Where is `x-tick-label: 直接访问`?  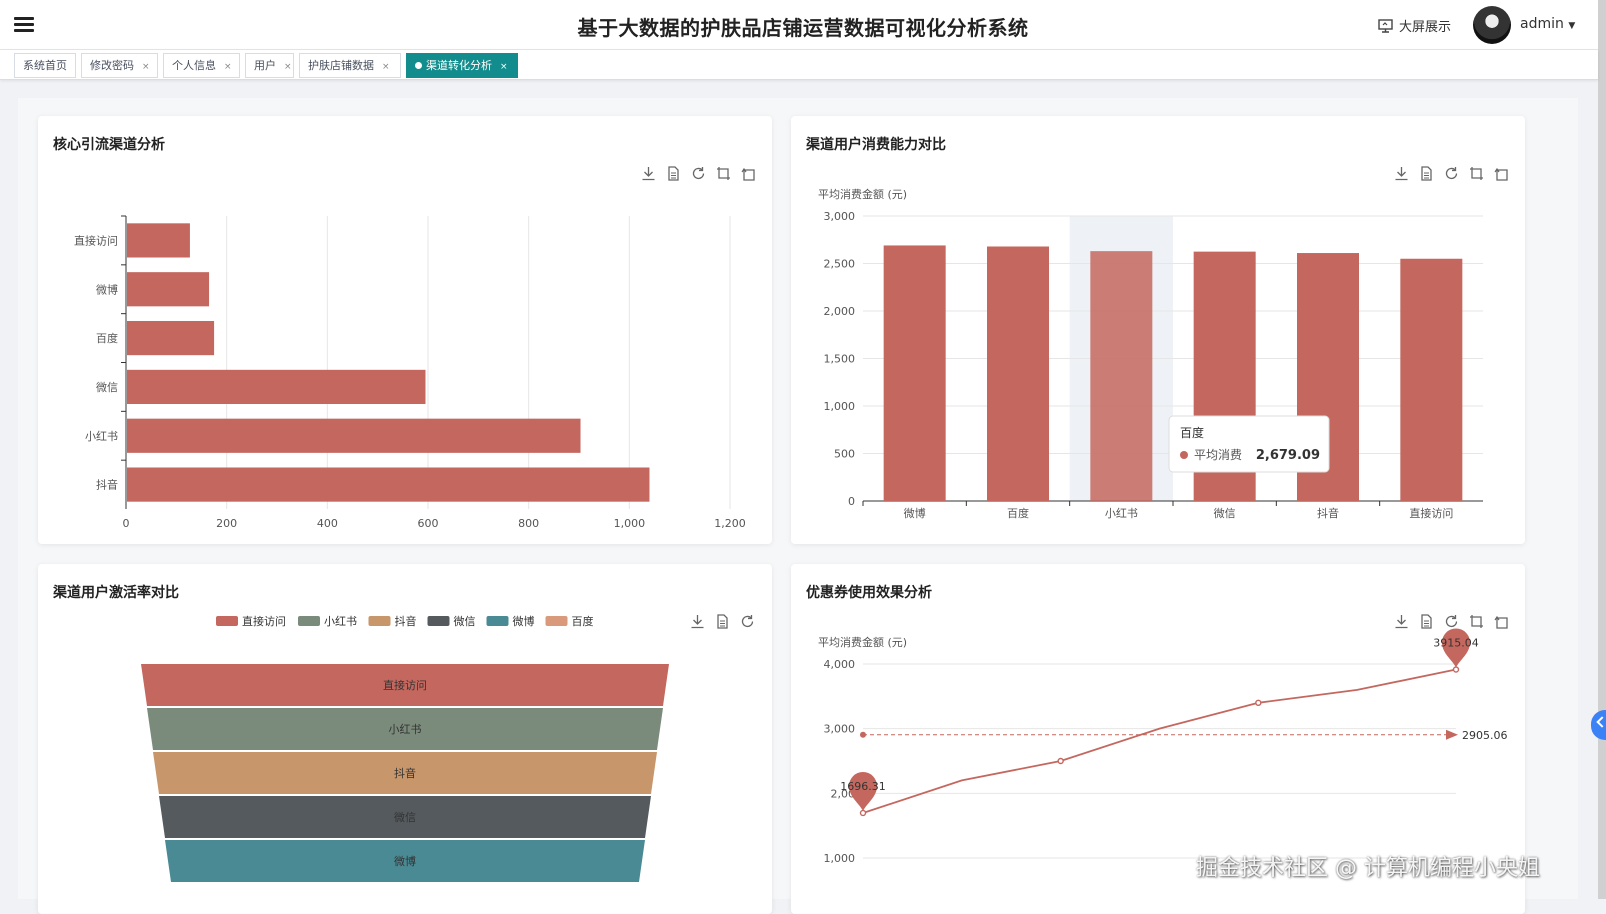
x-tick-label: 直接访问 is located at coordinates (1431, 513).